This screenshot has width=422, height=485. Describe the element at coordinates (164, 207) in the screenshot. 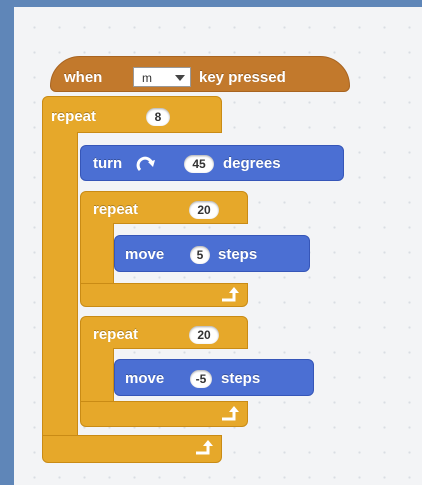

I see `repeat-20-block-1: repeat 20` at that location.